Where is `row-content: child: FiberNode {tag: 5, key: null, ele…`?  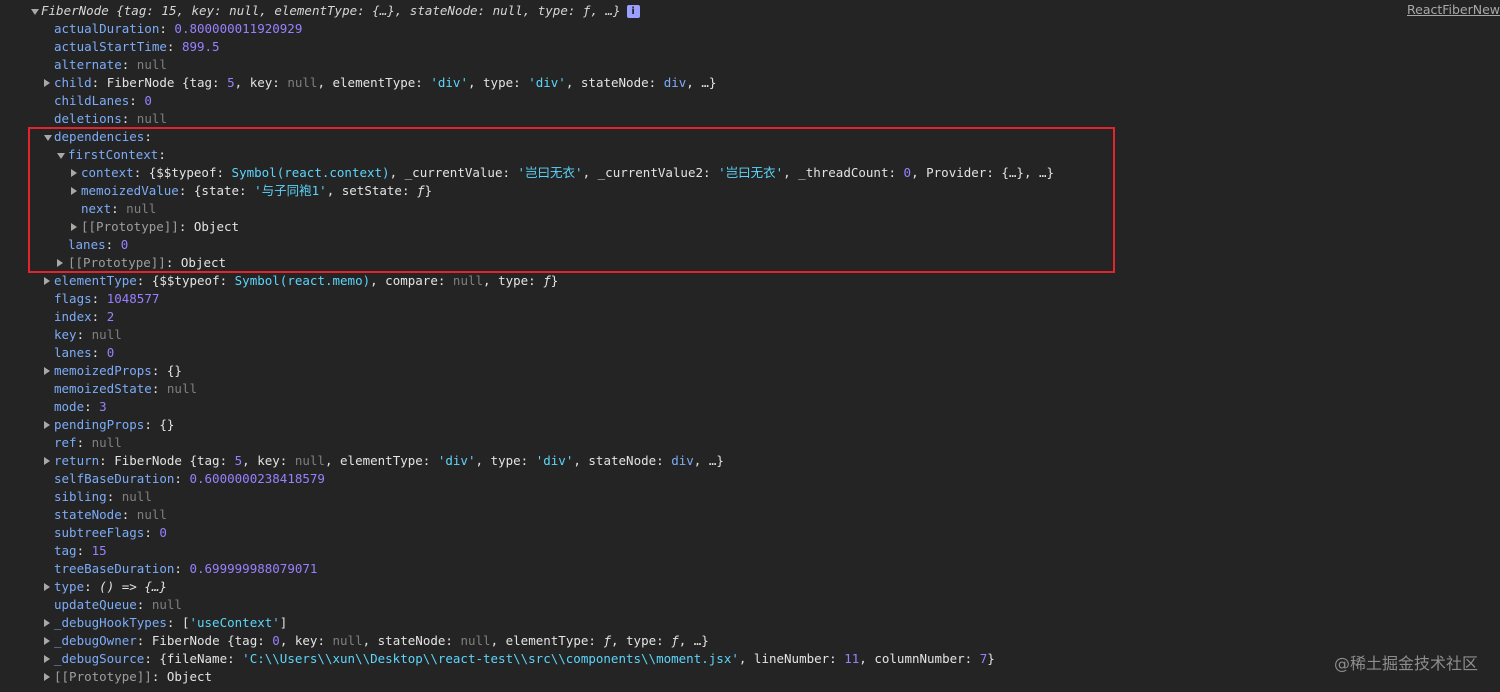
row-content: child: FiberNode {tag: 5, key: null, ele… is located at coordinates (385, 83).